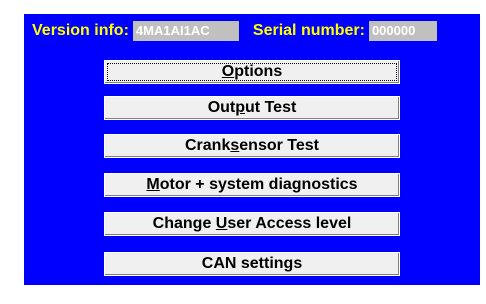 The width and height of the screenshot is (486, 304). What do you see at coordinates (252, 264) in the screenshot?
I see `can-settings-button: CAN settings` at bounding box center [252, 264].